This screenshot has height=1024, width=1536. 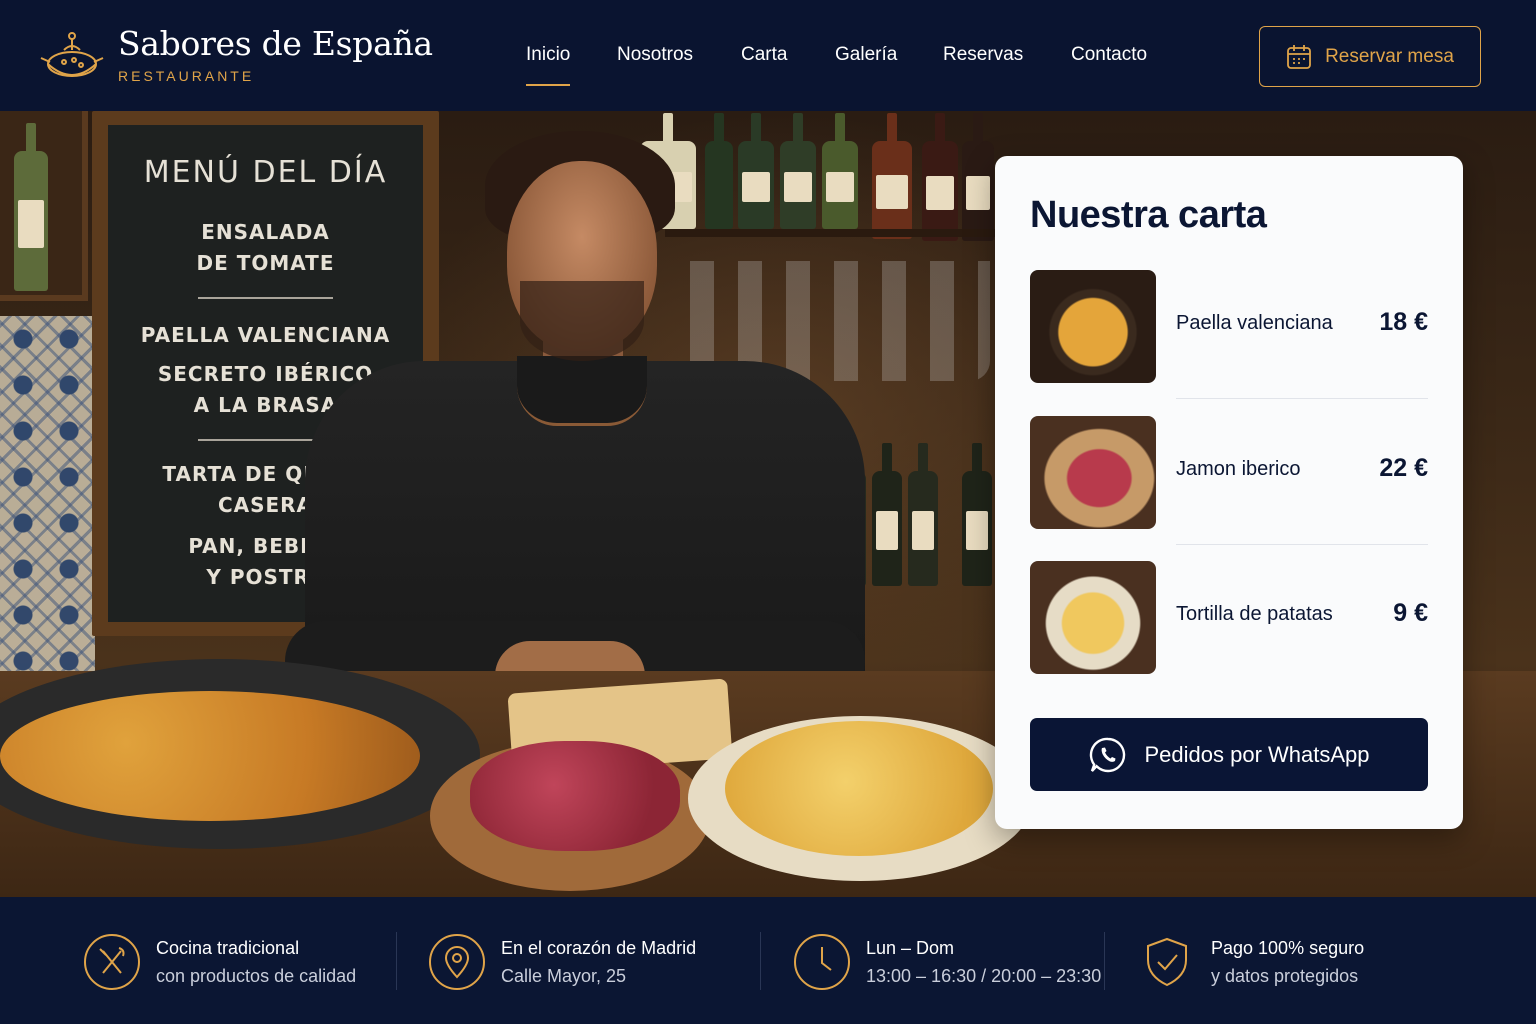 I want to click on whatsapp-icon, so click(x=1108, y=754).